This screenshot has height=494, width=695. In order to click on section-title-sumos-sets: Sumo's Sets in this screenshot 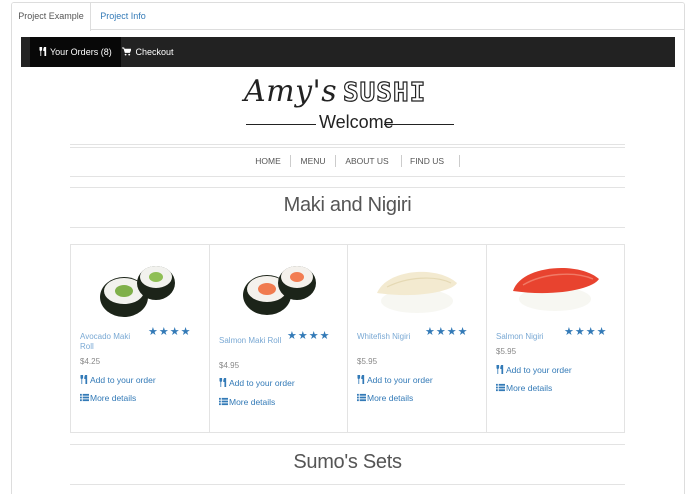, I will do `click(347, 462)`.